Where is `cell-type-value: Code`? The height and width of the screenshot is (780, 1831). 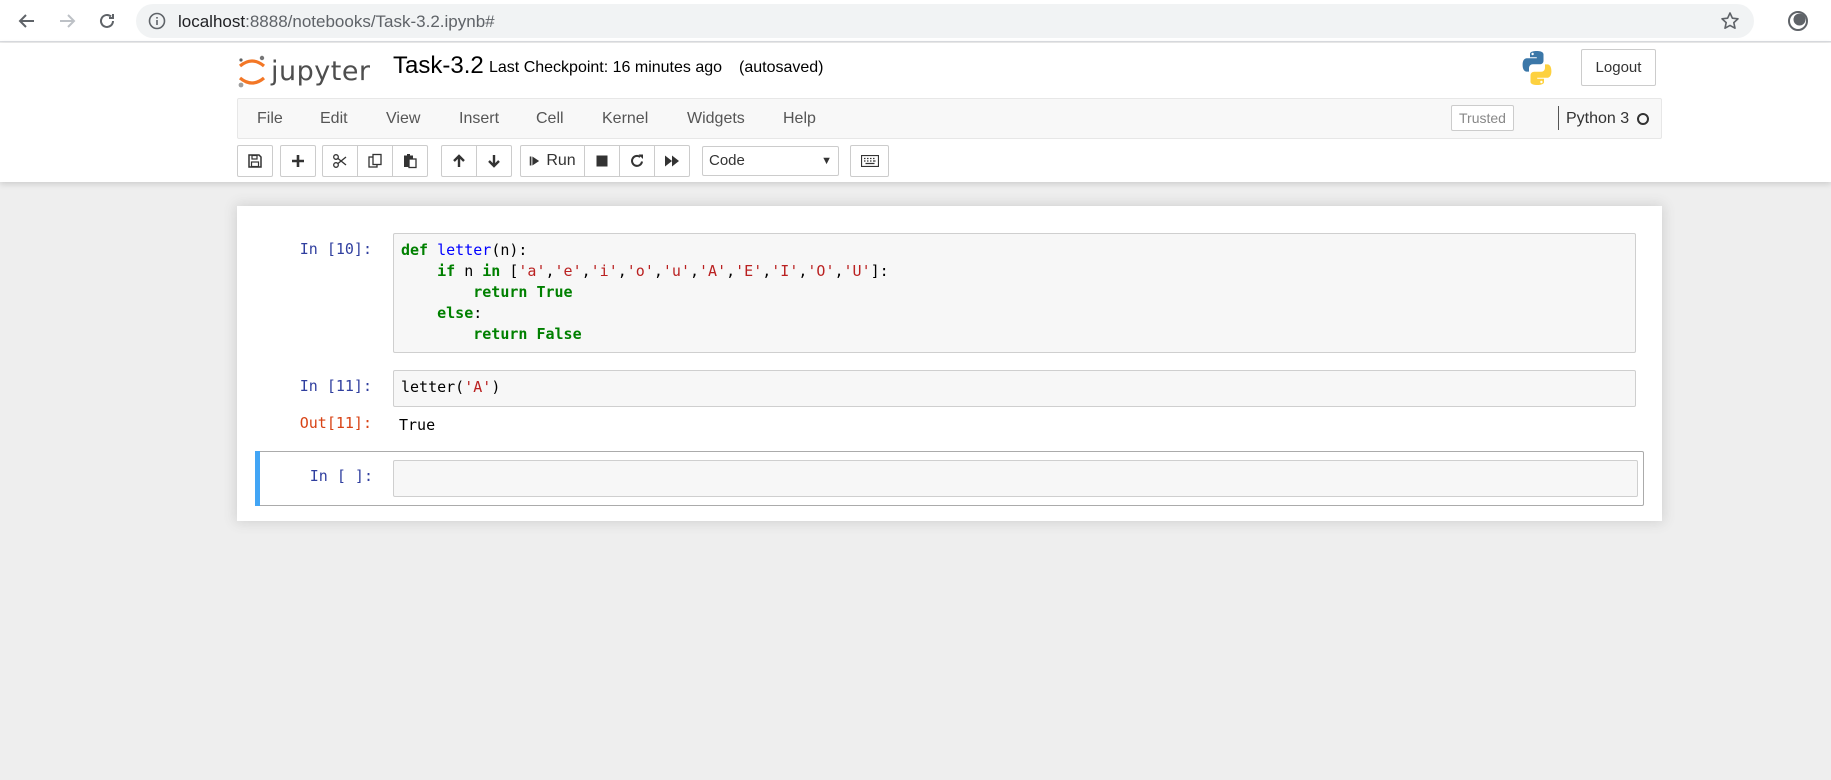
cell-type-value: Code is located at coordinates (727, 160).